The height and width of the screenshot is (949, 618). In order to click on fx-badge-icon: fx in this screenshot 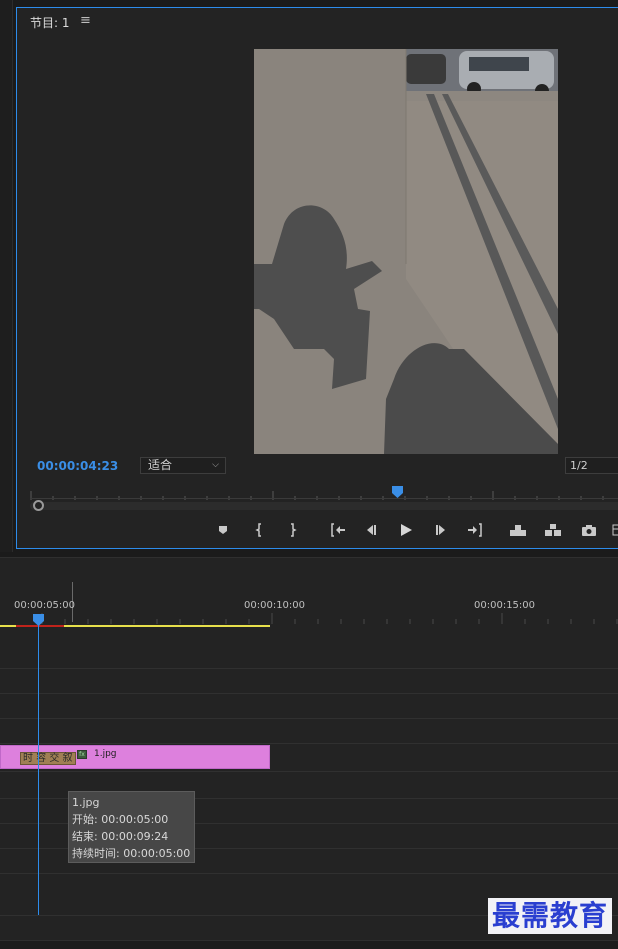, I will do `click(82, 754)`.